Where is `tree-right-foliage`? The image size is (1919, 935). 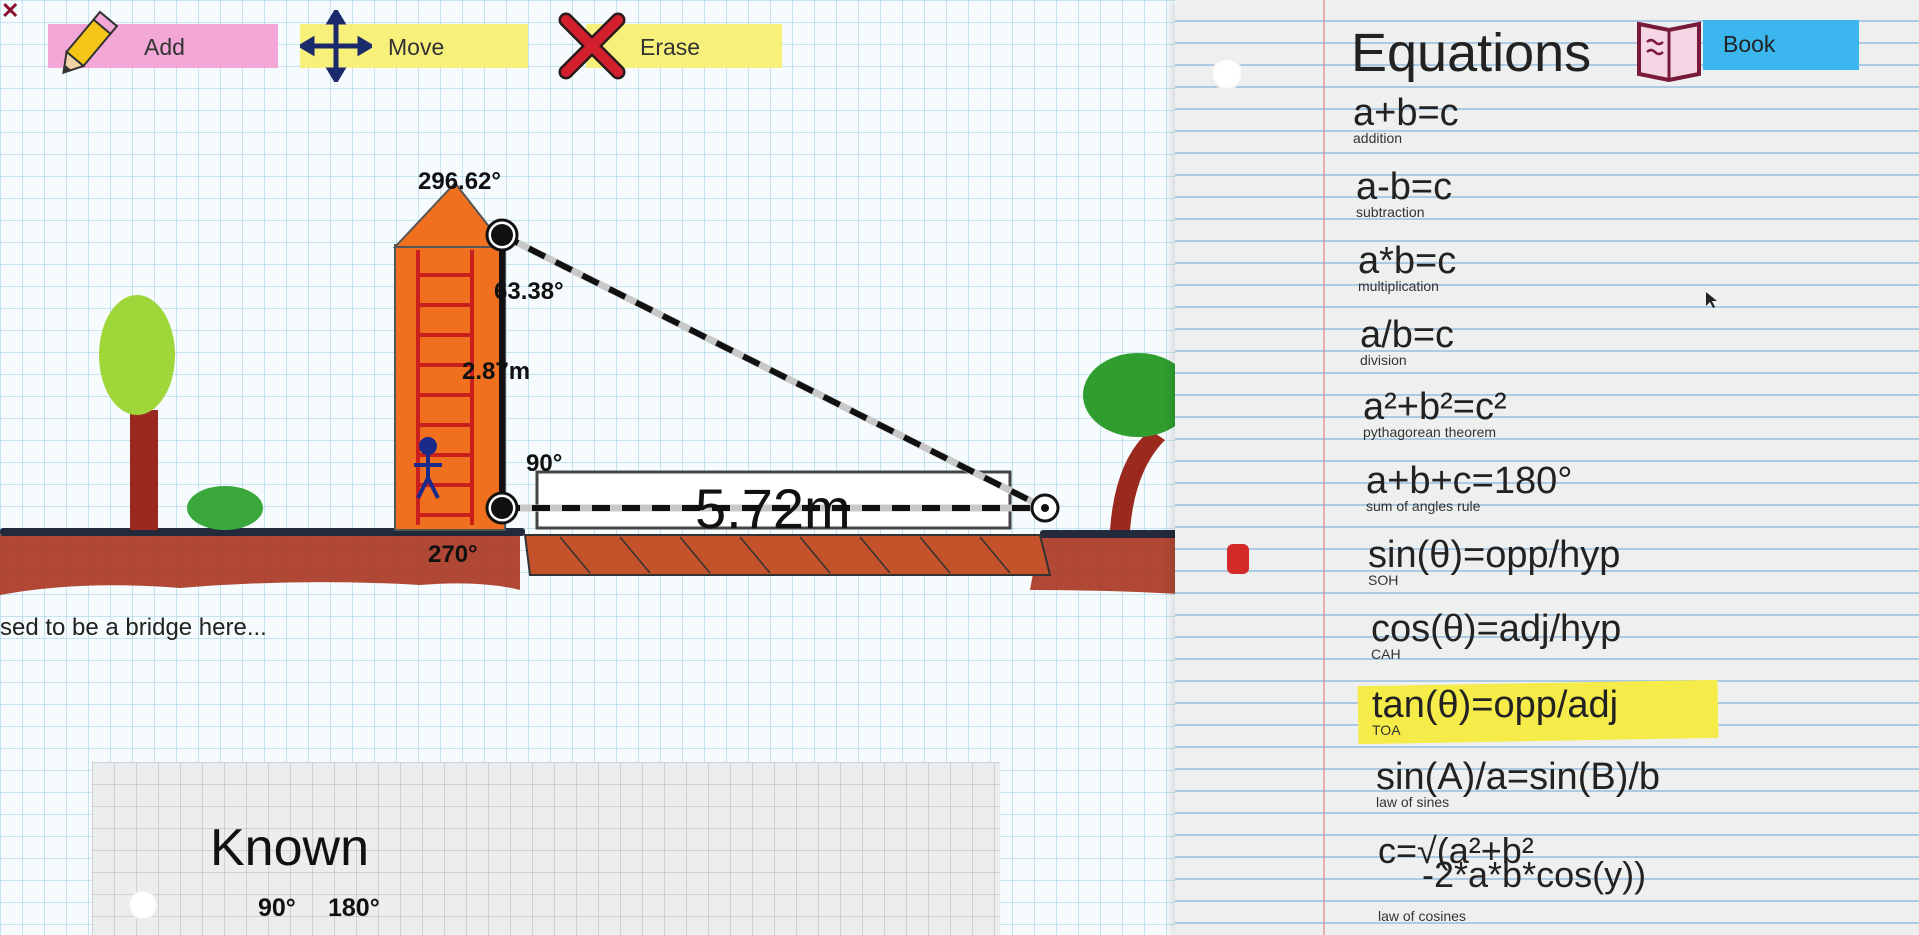
tree-right-foliage is located at coordinates (1136, 395).